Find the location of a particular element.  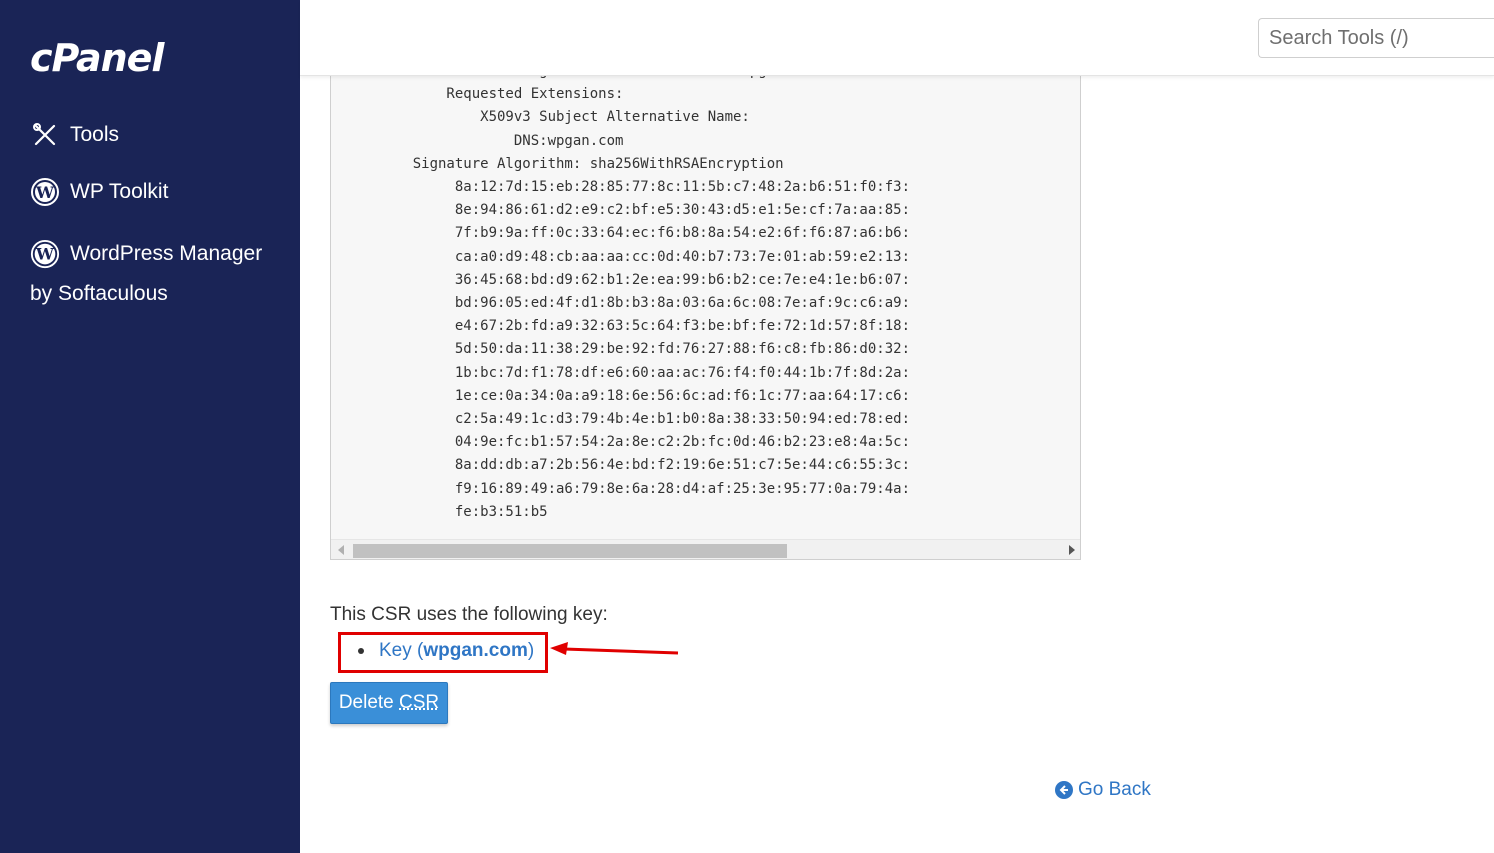

key-link-suffix: ) is located at coordinates (531, 650).